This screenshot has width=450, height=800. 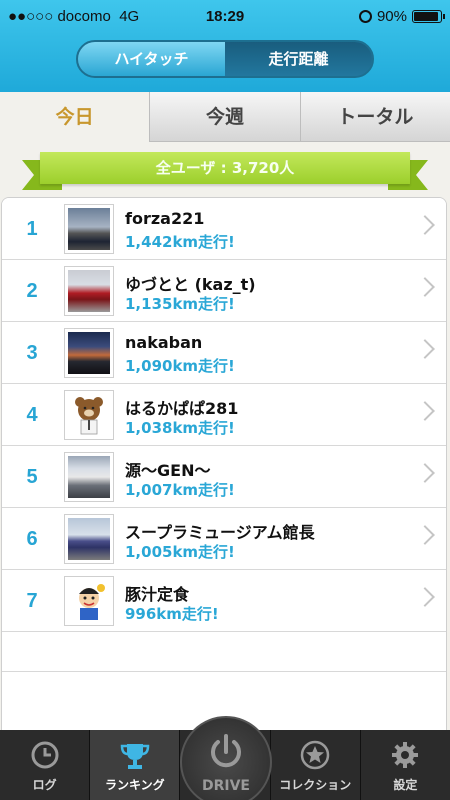 I want to click on nav-ranking: ランキング, so click(x=135, y=765).